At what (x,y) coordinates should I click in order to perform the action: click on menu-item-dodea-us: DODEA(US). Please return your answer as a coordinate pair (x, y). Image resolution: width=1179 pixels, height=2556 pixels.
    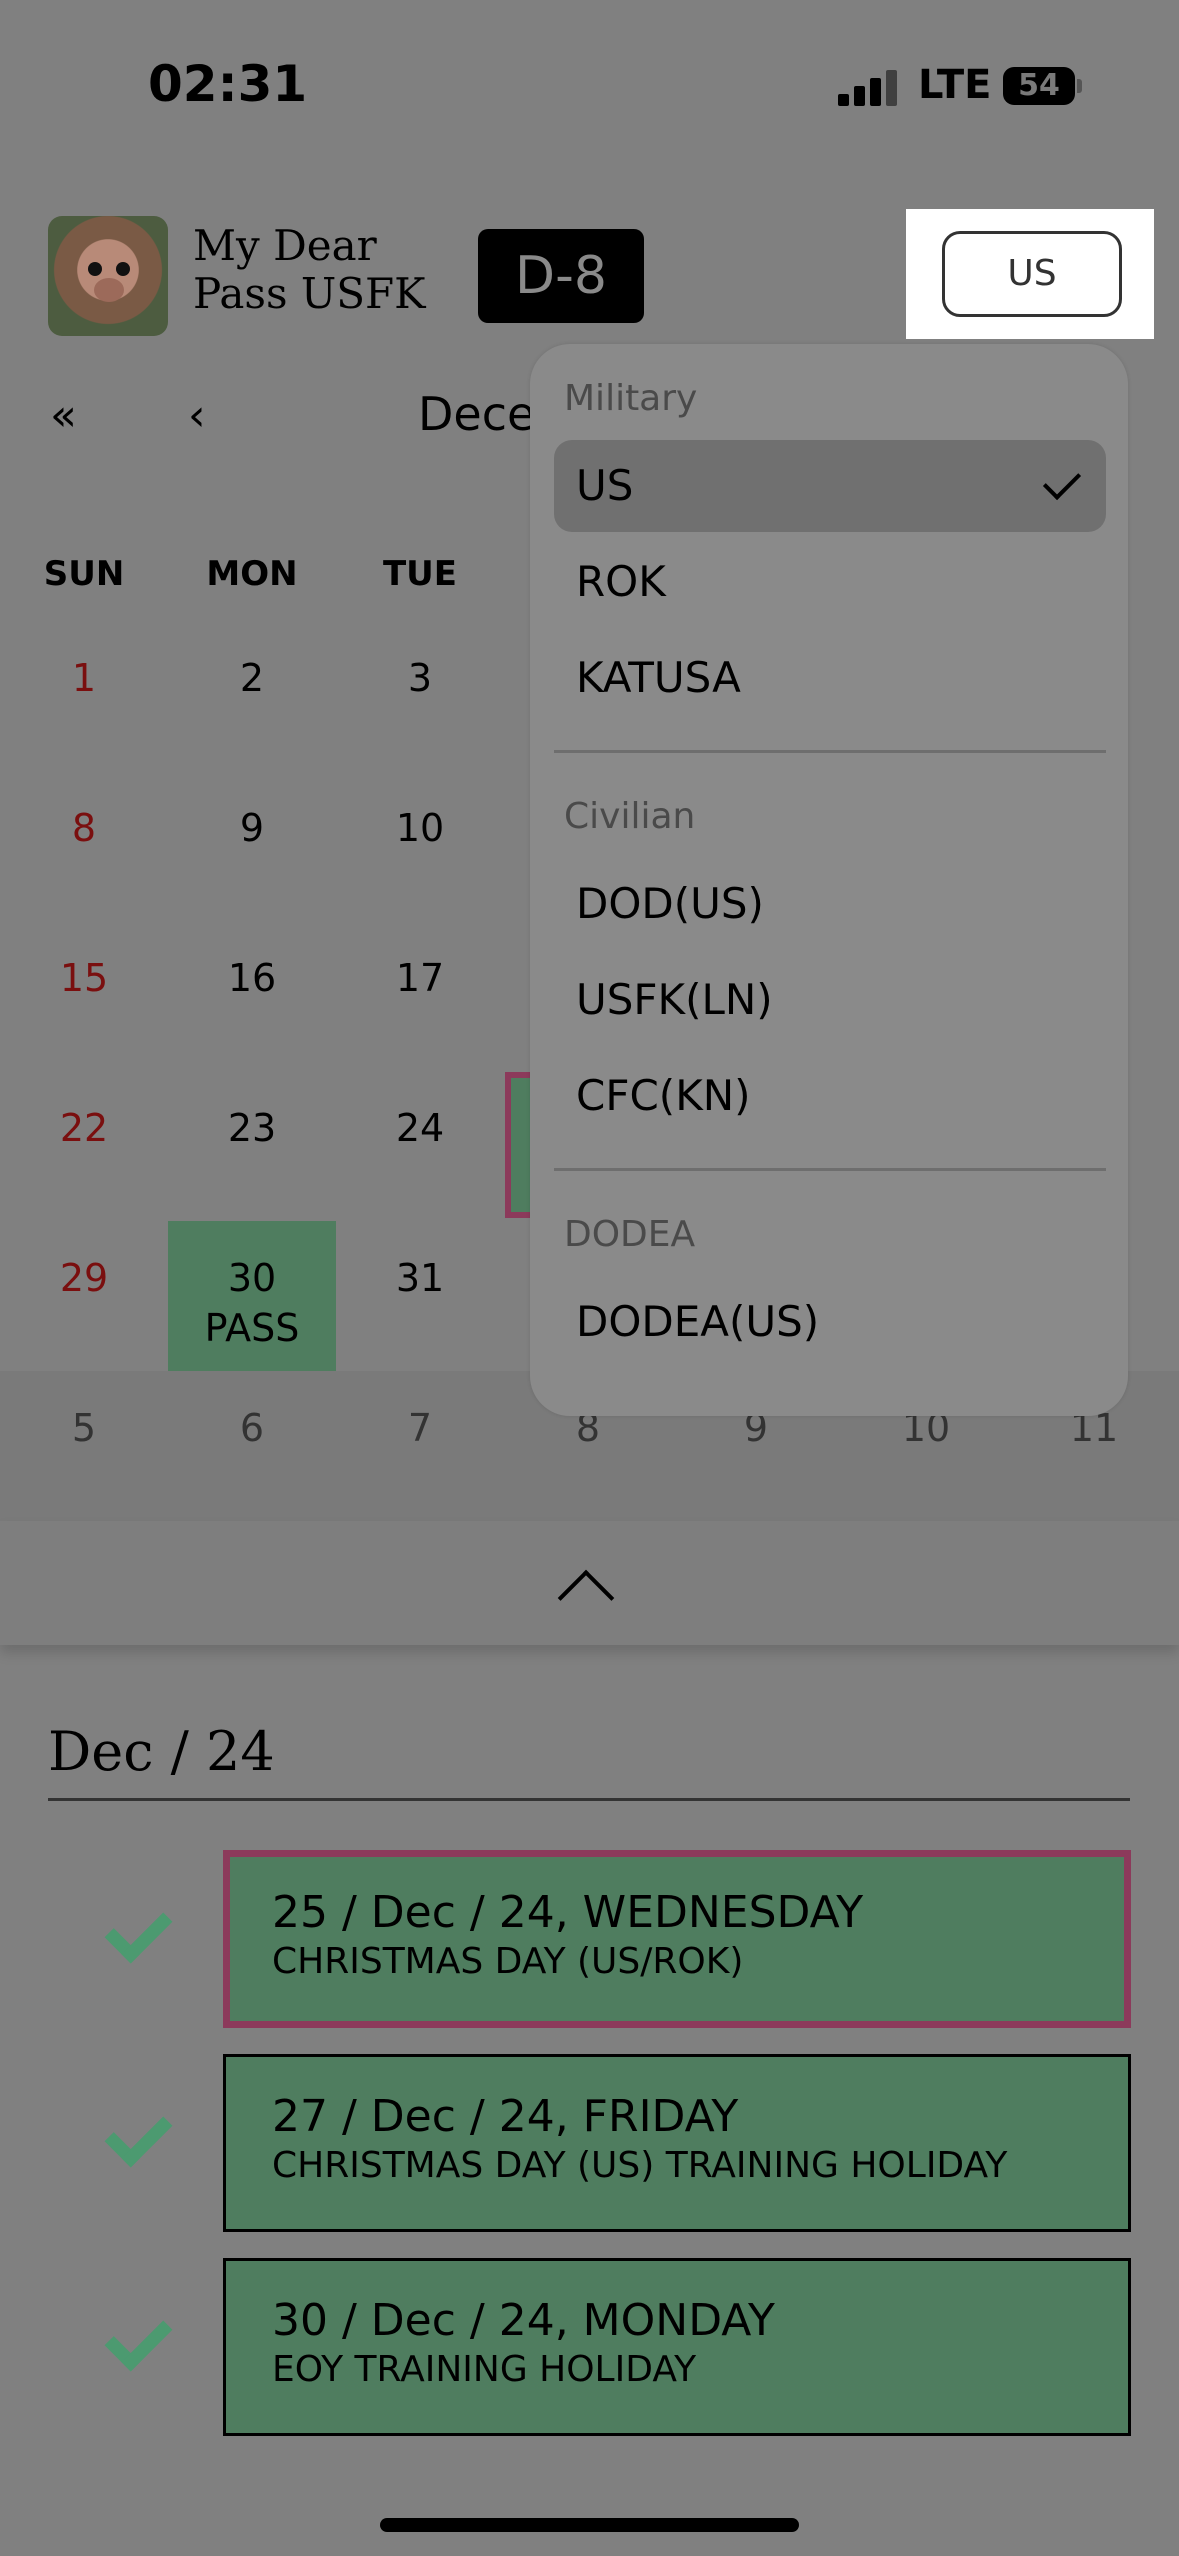
    Looking at the image, I should click on (830, 1322).